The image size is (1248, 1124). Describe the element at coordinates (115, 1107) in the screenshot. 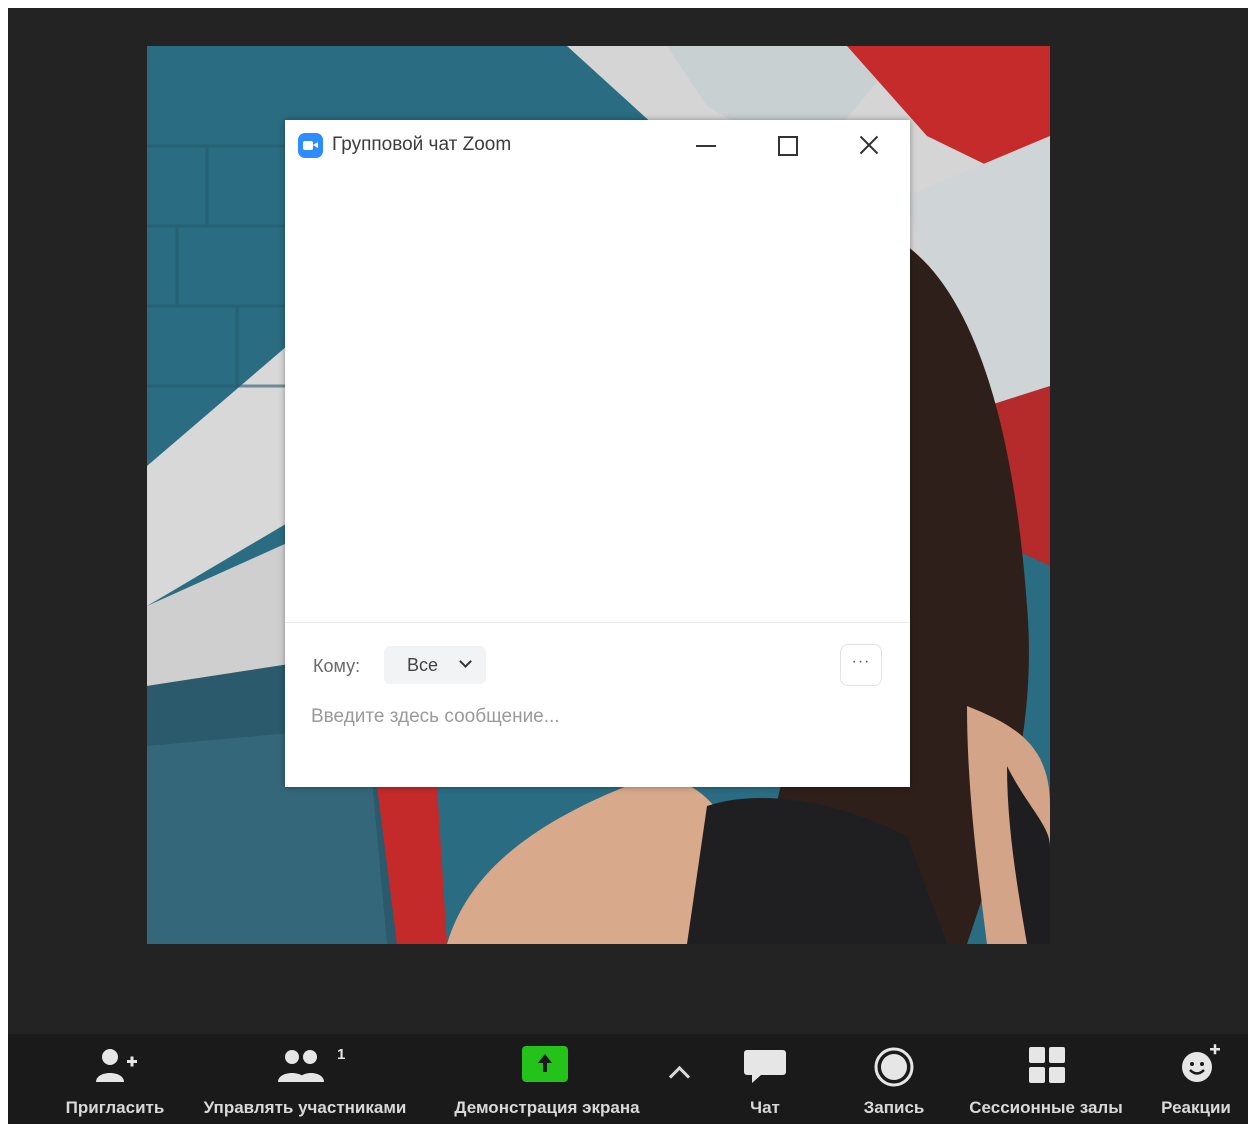

I see `invite-label: Пригласить` at that location.